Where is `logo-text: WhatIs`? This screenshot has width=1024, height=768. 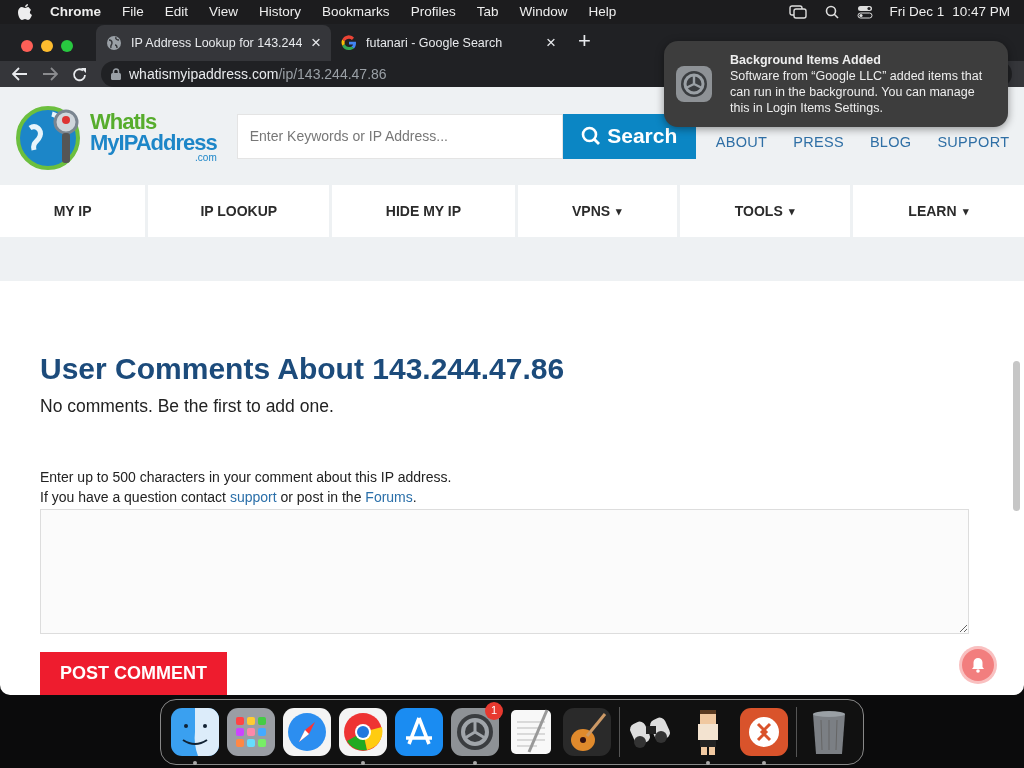 logo-text: WhatIs is located at coordinates (124, 121).